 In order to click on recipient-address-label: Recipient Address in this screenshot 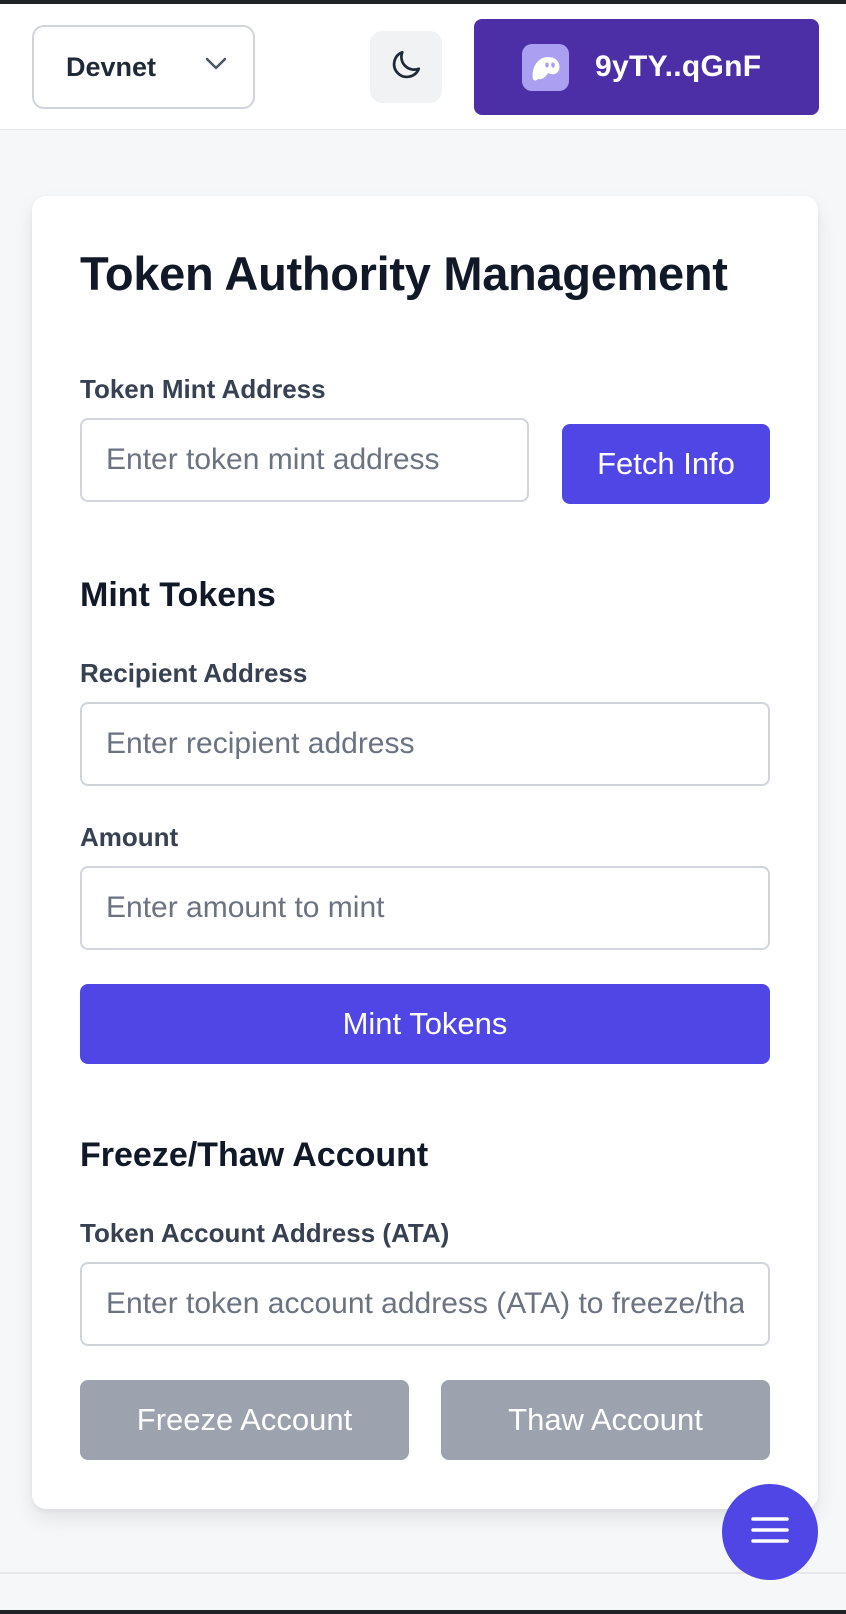, I will do `click(194, 673)`.